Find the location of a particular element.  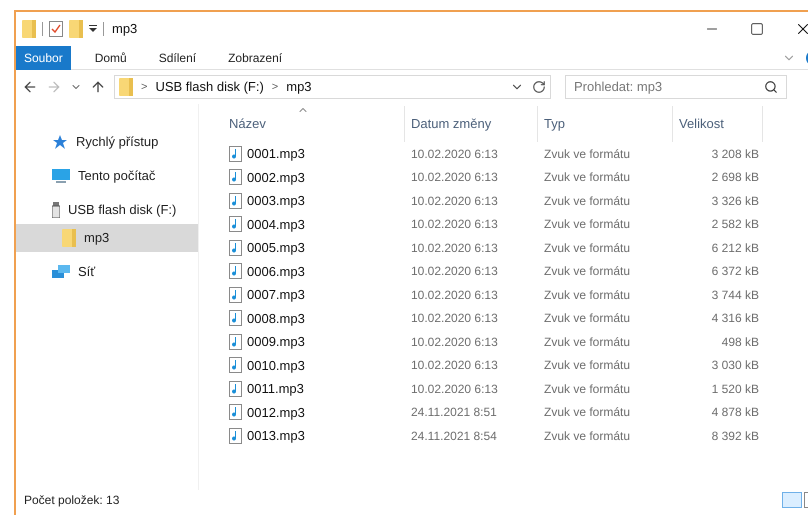

file-name: 0012.mp3 is located at coordinates (276, 412).